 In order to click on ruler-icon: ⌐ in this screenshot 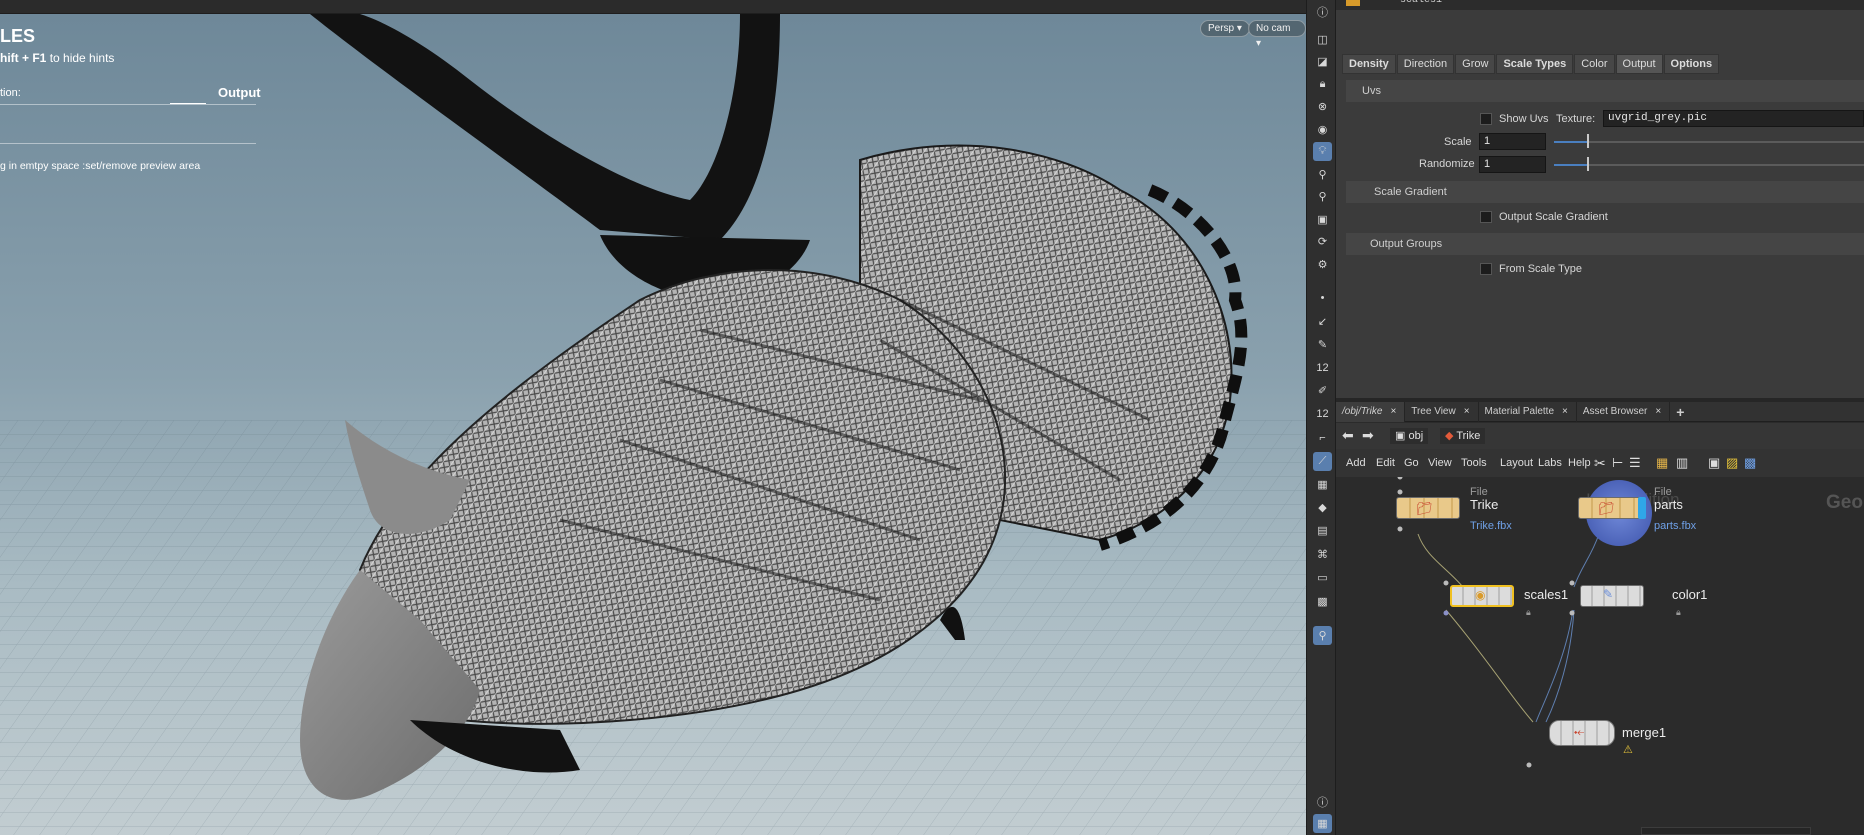, I will do `click(1322, 437)`.